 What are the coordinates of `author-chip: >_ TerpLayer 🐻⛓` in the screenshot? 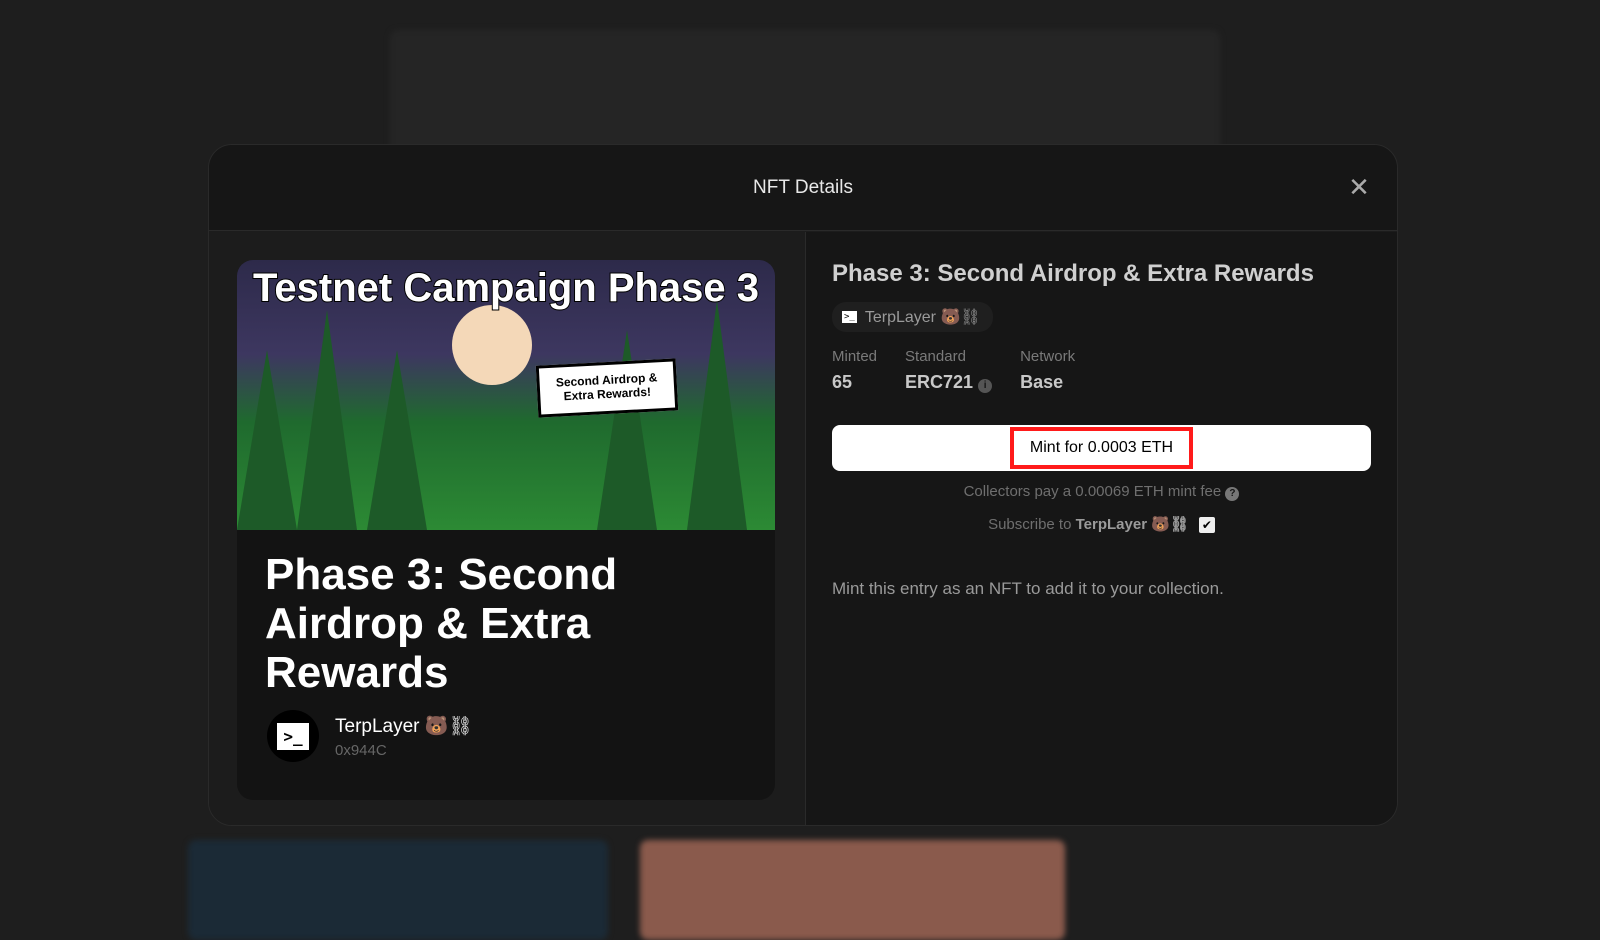 It's located at (912, 317).